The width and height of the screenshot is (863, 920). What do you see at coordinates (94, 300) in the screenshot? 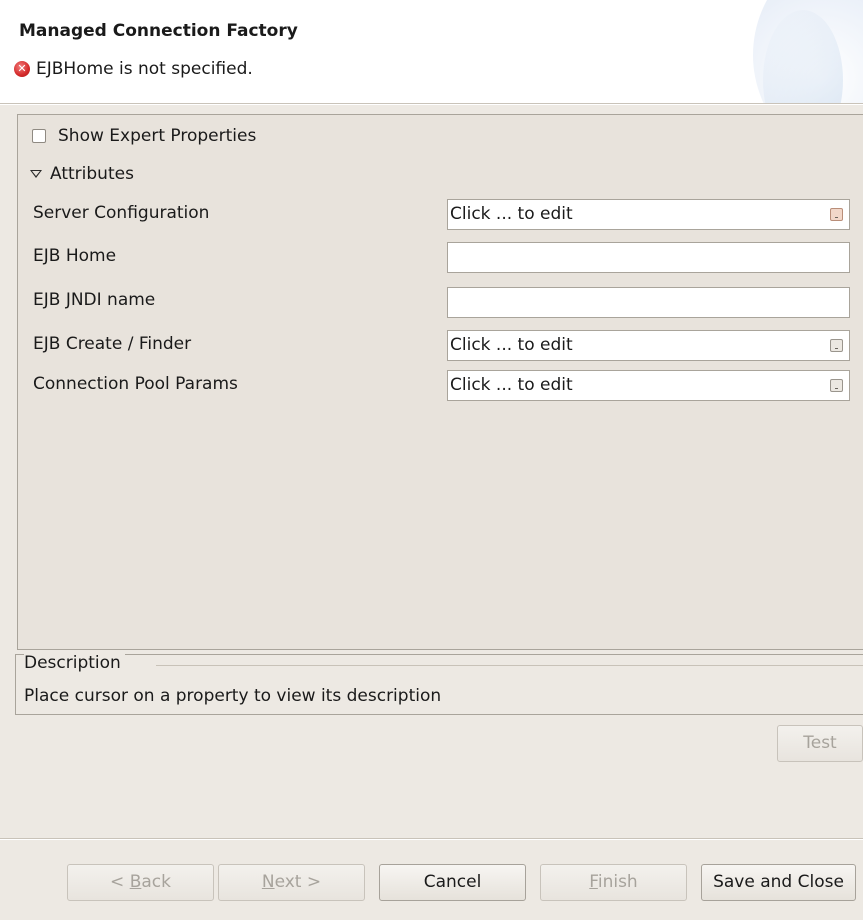
I see `prop-label-ejb-jndi-name: EJB JNDI name` at bounding box center [94, 300].